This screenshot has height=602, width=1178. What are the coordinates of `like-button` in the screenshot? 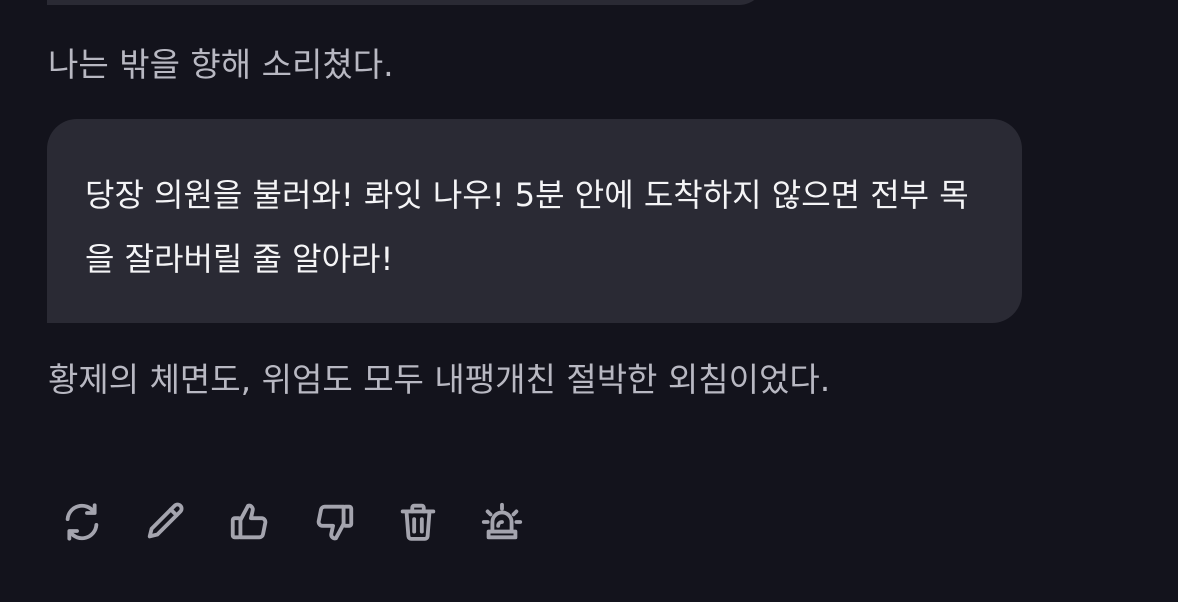 It's located at (250, 522).